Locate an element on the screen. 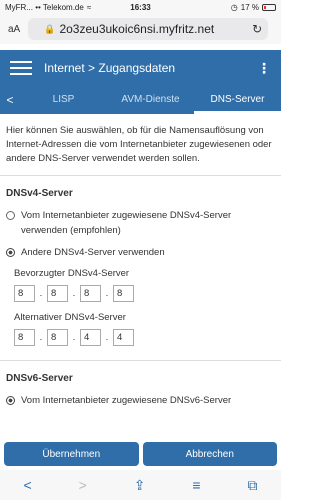 The height and width of the screenshot is (500, 320). tab-dns-server: DNS-Server is located at coordinates (237, 100).